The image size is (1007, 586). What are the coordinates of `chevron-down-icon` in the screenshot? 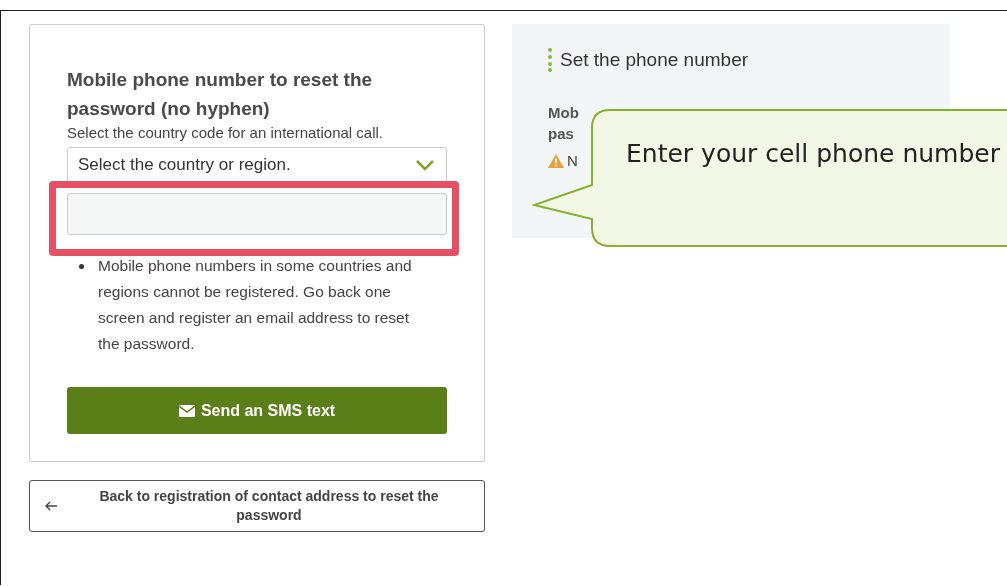 It's located at (425, 165).